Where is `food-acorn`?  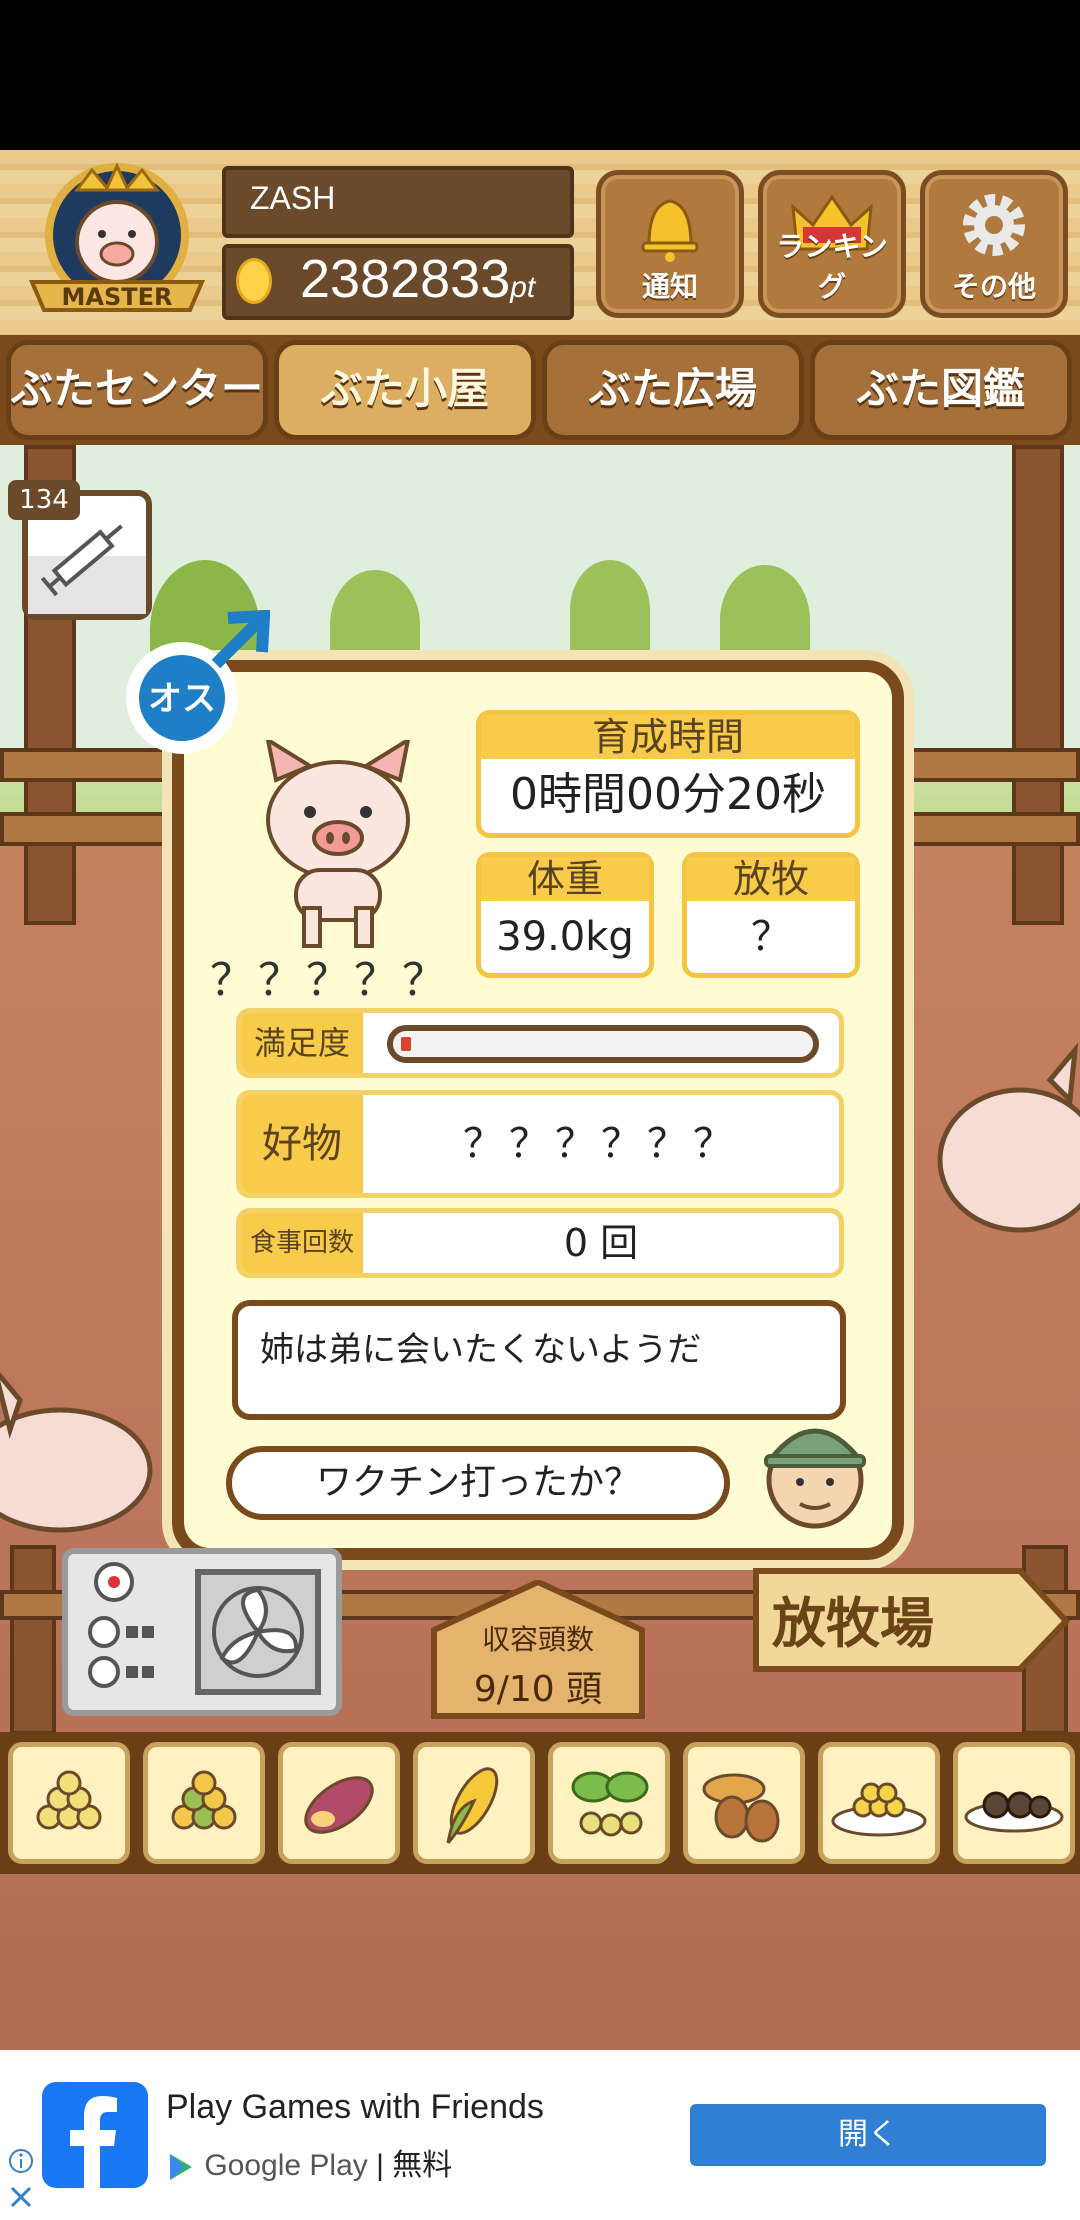
food-acorn is located at coordinates (744, 1803).